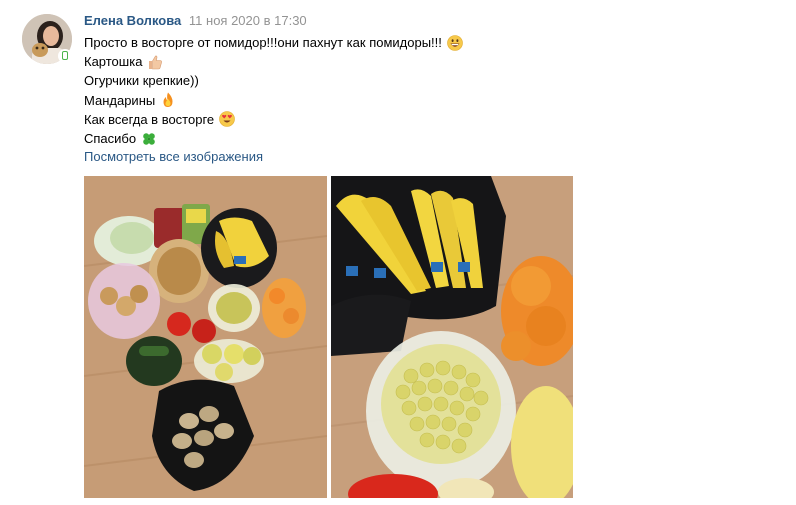 The height and width of the screenshot is (505, 796). What do you see at coordinates (248, 20) in the screenshot?
I see `post-date: 11 ноя 2020 в 17:30` at bounding box center [248, 20].